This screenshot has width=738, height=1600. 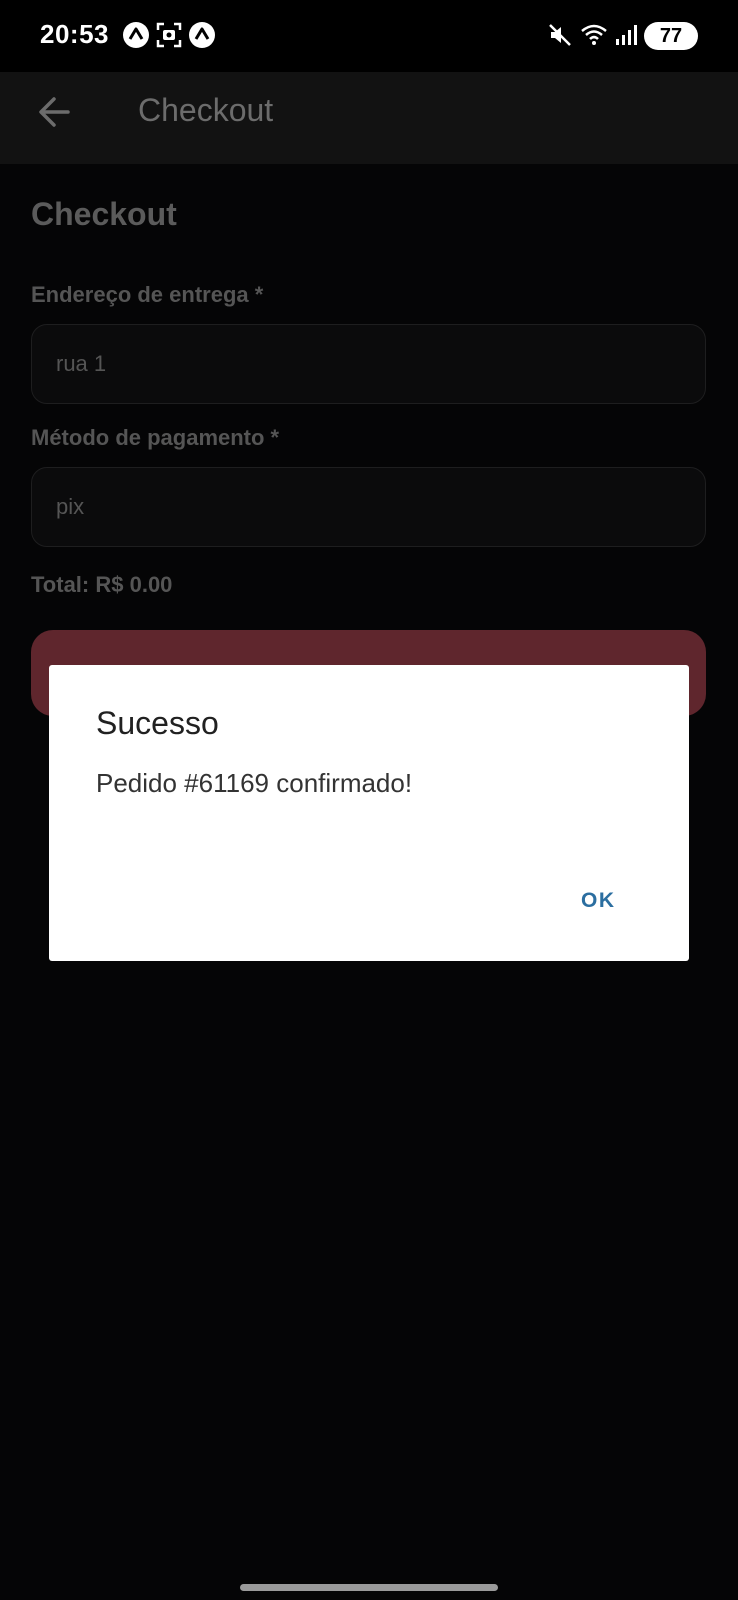 I want to click on ok-button: OK, so click(x=598, y=901).